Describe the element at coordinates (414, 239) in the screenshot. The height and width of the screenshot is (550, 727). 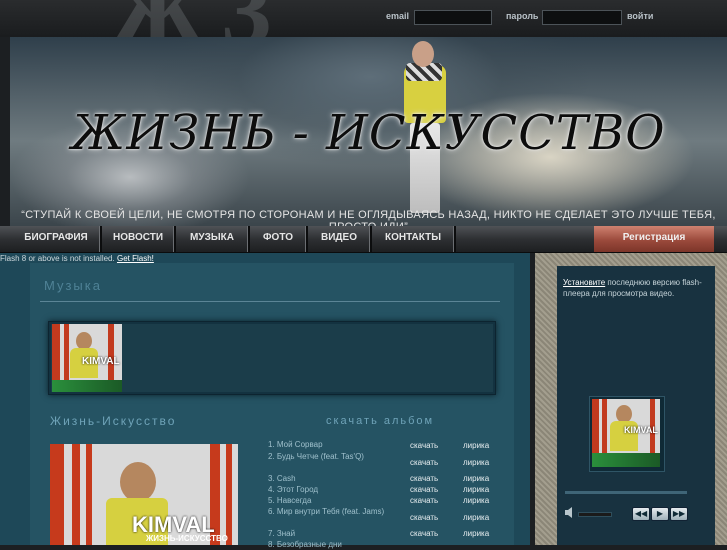
I see `nav-item-contacts: КОНТАКТЫ` at that location.